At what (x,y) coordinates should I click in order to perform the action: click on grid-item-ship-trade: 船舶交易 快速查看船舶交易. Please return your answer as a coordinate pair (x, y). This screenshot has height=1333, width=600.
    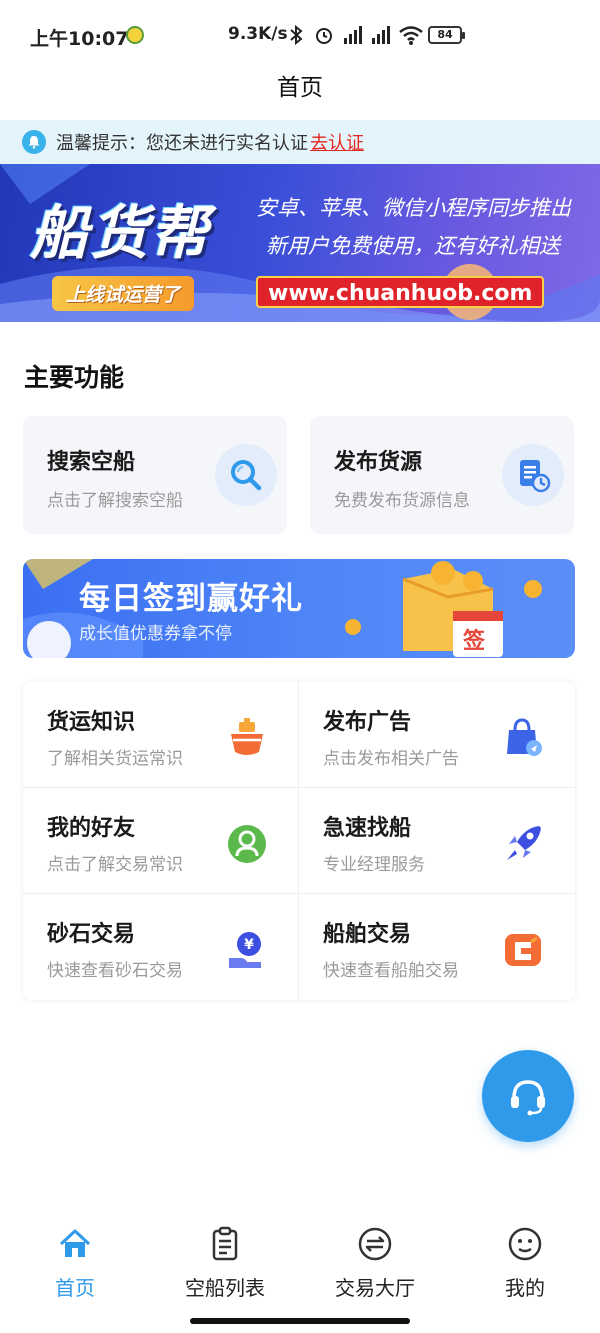
    Looking at the image, I should click on (437, 947).